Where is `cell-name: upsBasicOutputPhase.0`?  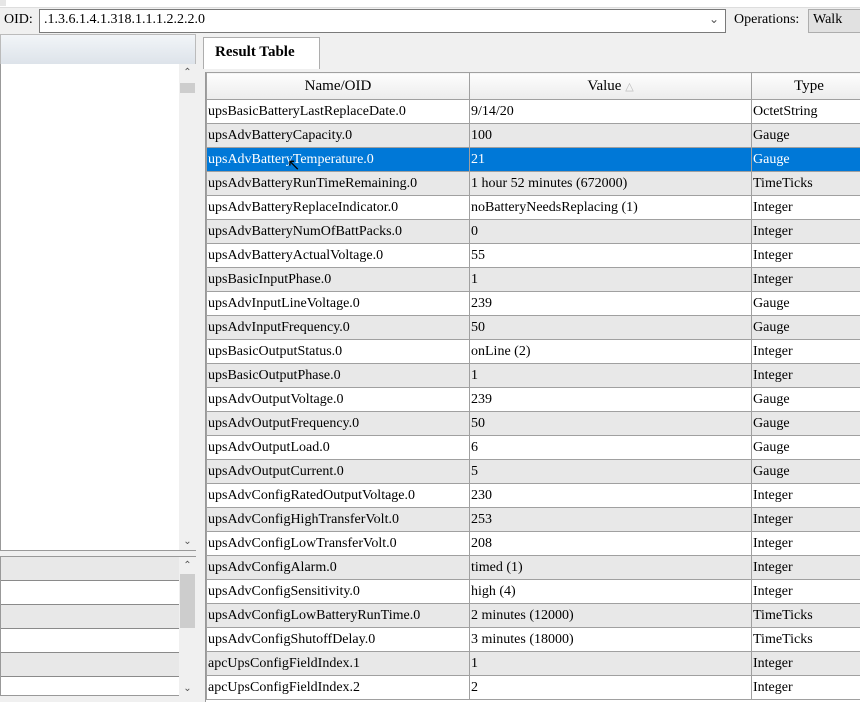 cell-name: upsBasicOutputPhase.0 is located at coordinates (338, 376).